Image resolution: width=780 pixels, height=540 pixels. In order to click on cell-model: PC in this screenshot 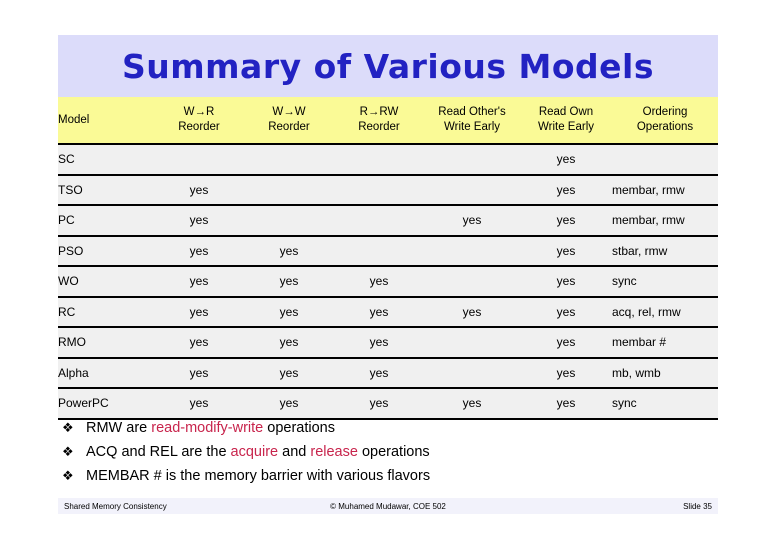, I will do `click(66, 220)`.